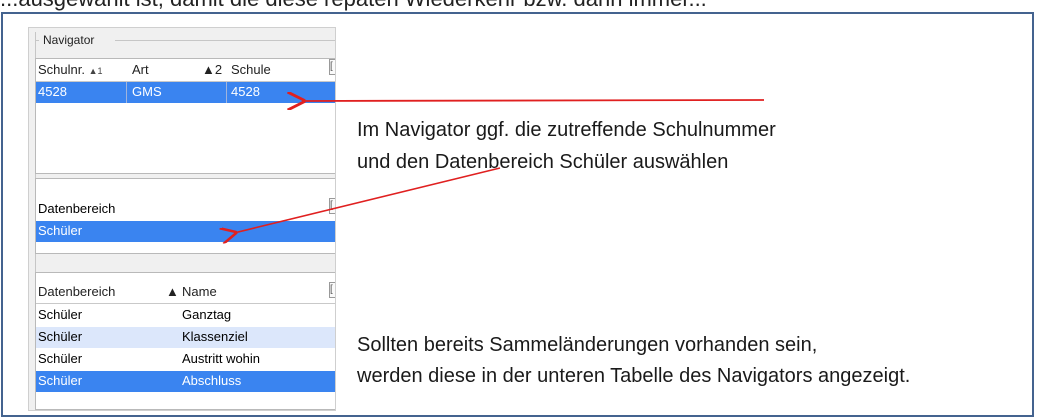 The width and height of the screenshot is (1038, 419). Describe the element at coordinates (367, 200) in the screenshot. I see `arrow-to-datenbereich` at that location.